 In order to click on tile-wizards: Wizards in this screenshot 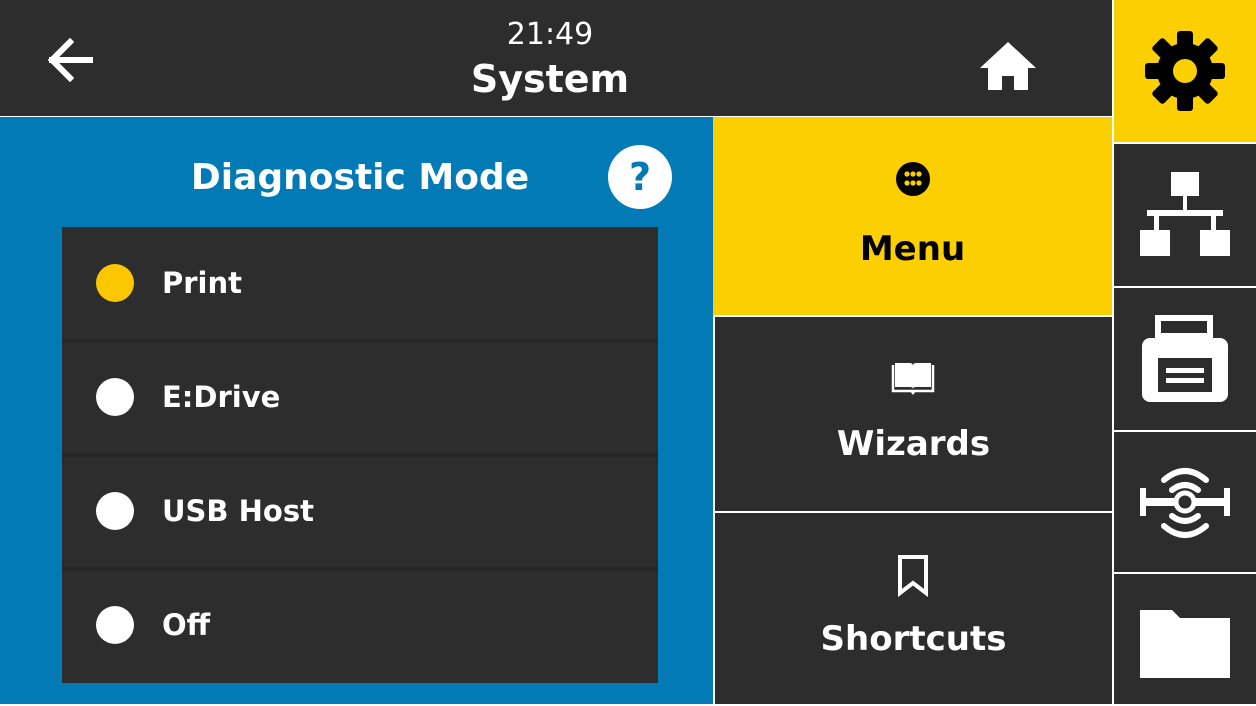, I will do `click(912, 413)`.